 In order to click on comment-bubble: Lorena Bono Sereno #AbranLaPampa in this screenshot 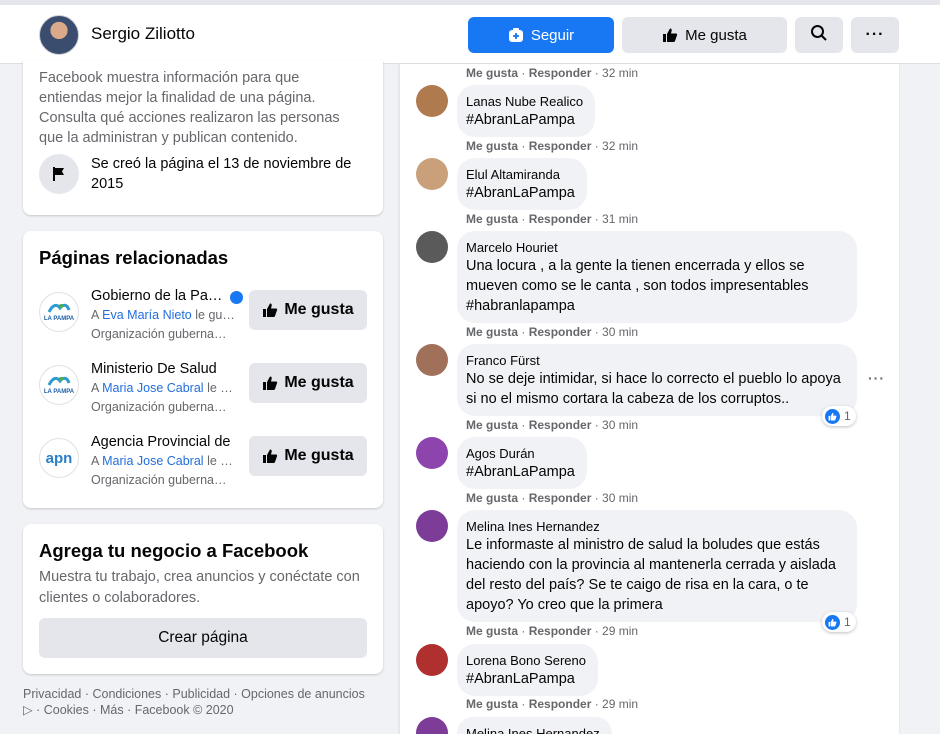, I will do `click(527, 670)`.